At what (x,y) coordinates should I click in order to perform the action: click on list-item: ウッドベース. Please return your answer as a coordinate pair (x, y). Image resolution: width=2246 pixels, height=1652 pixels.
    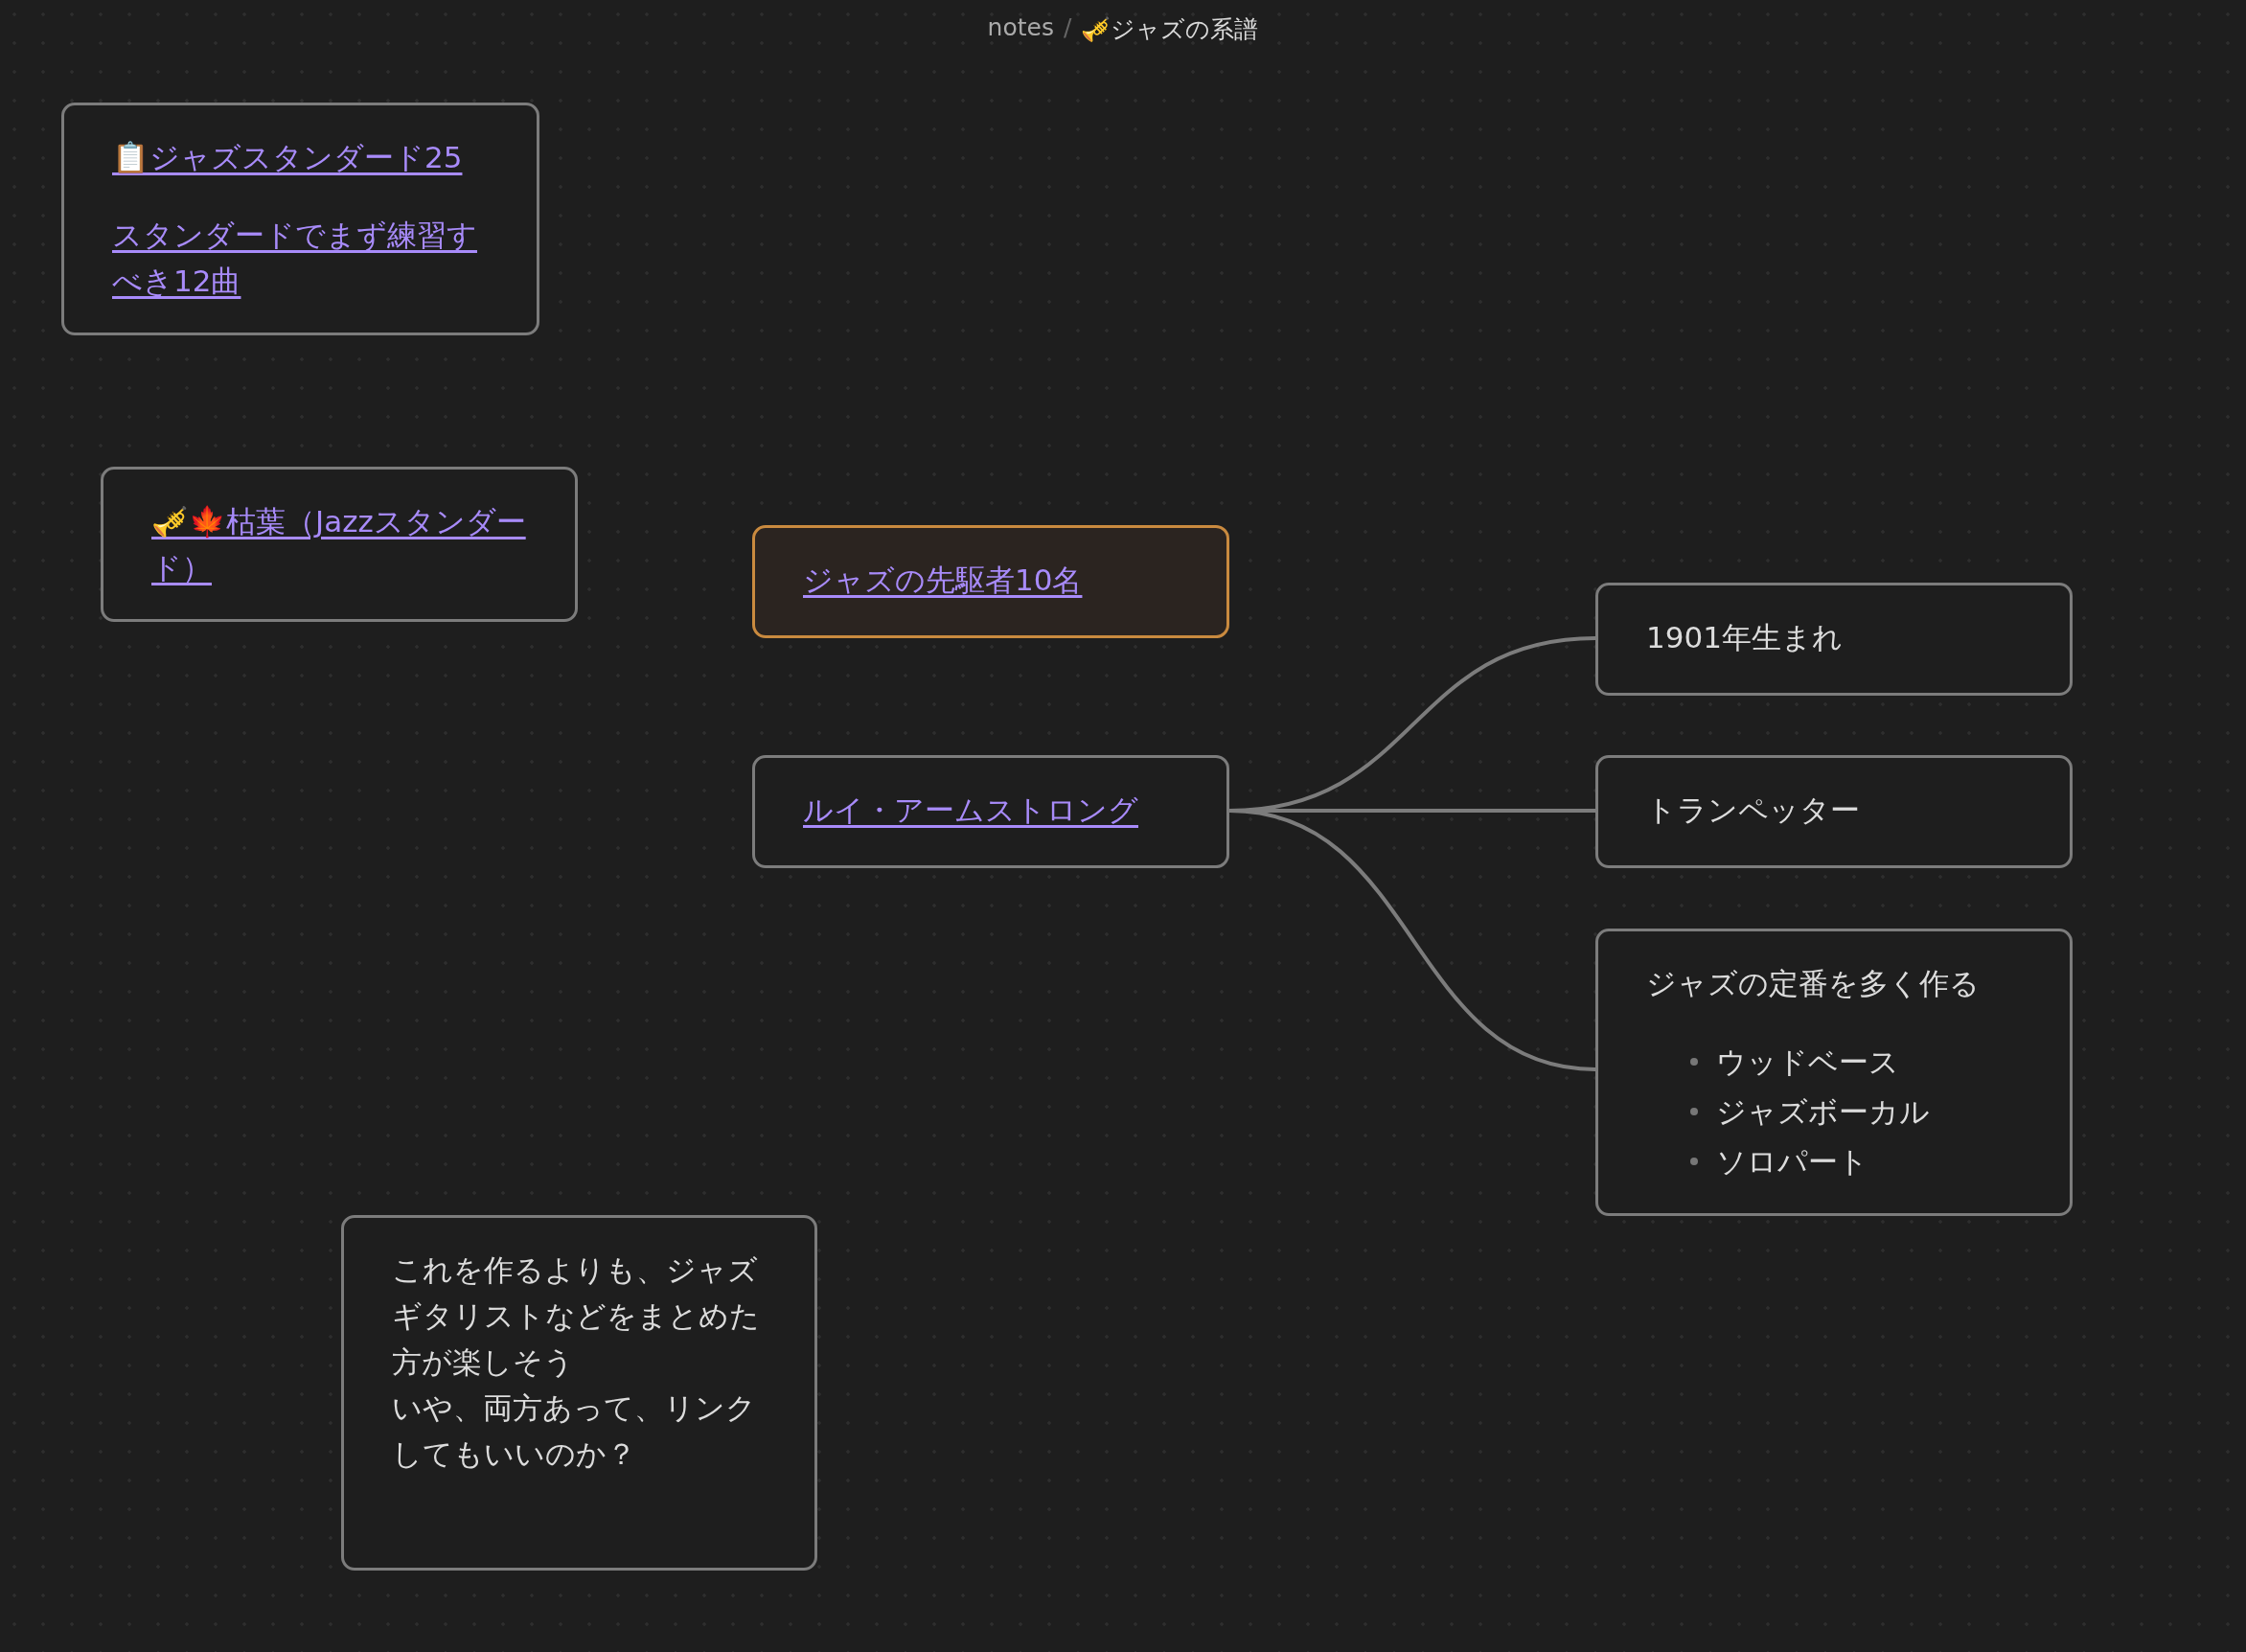
    Looking at the image, I should click on (1807, 1062).